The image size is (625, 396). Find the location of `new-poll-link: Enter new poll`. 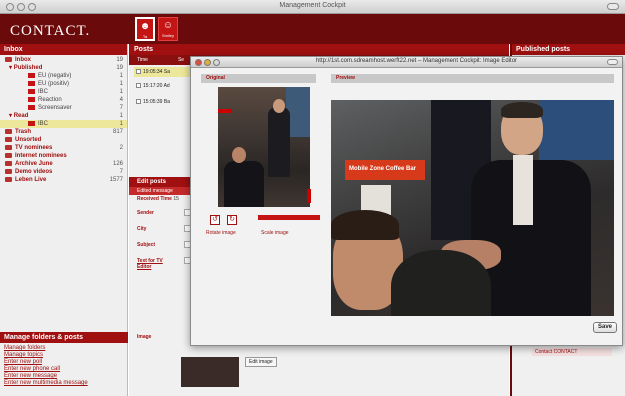

new-poll-link: Enter new poll is located at coordinates (64, 362).